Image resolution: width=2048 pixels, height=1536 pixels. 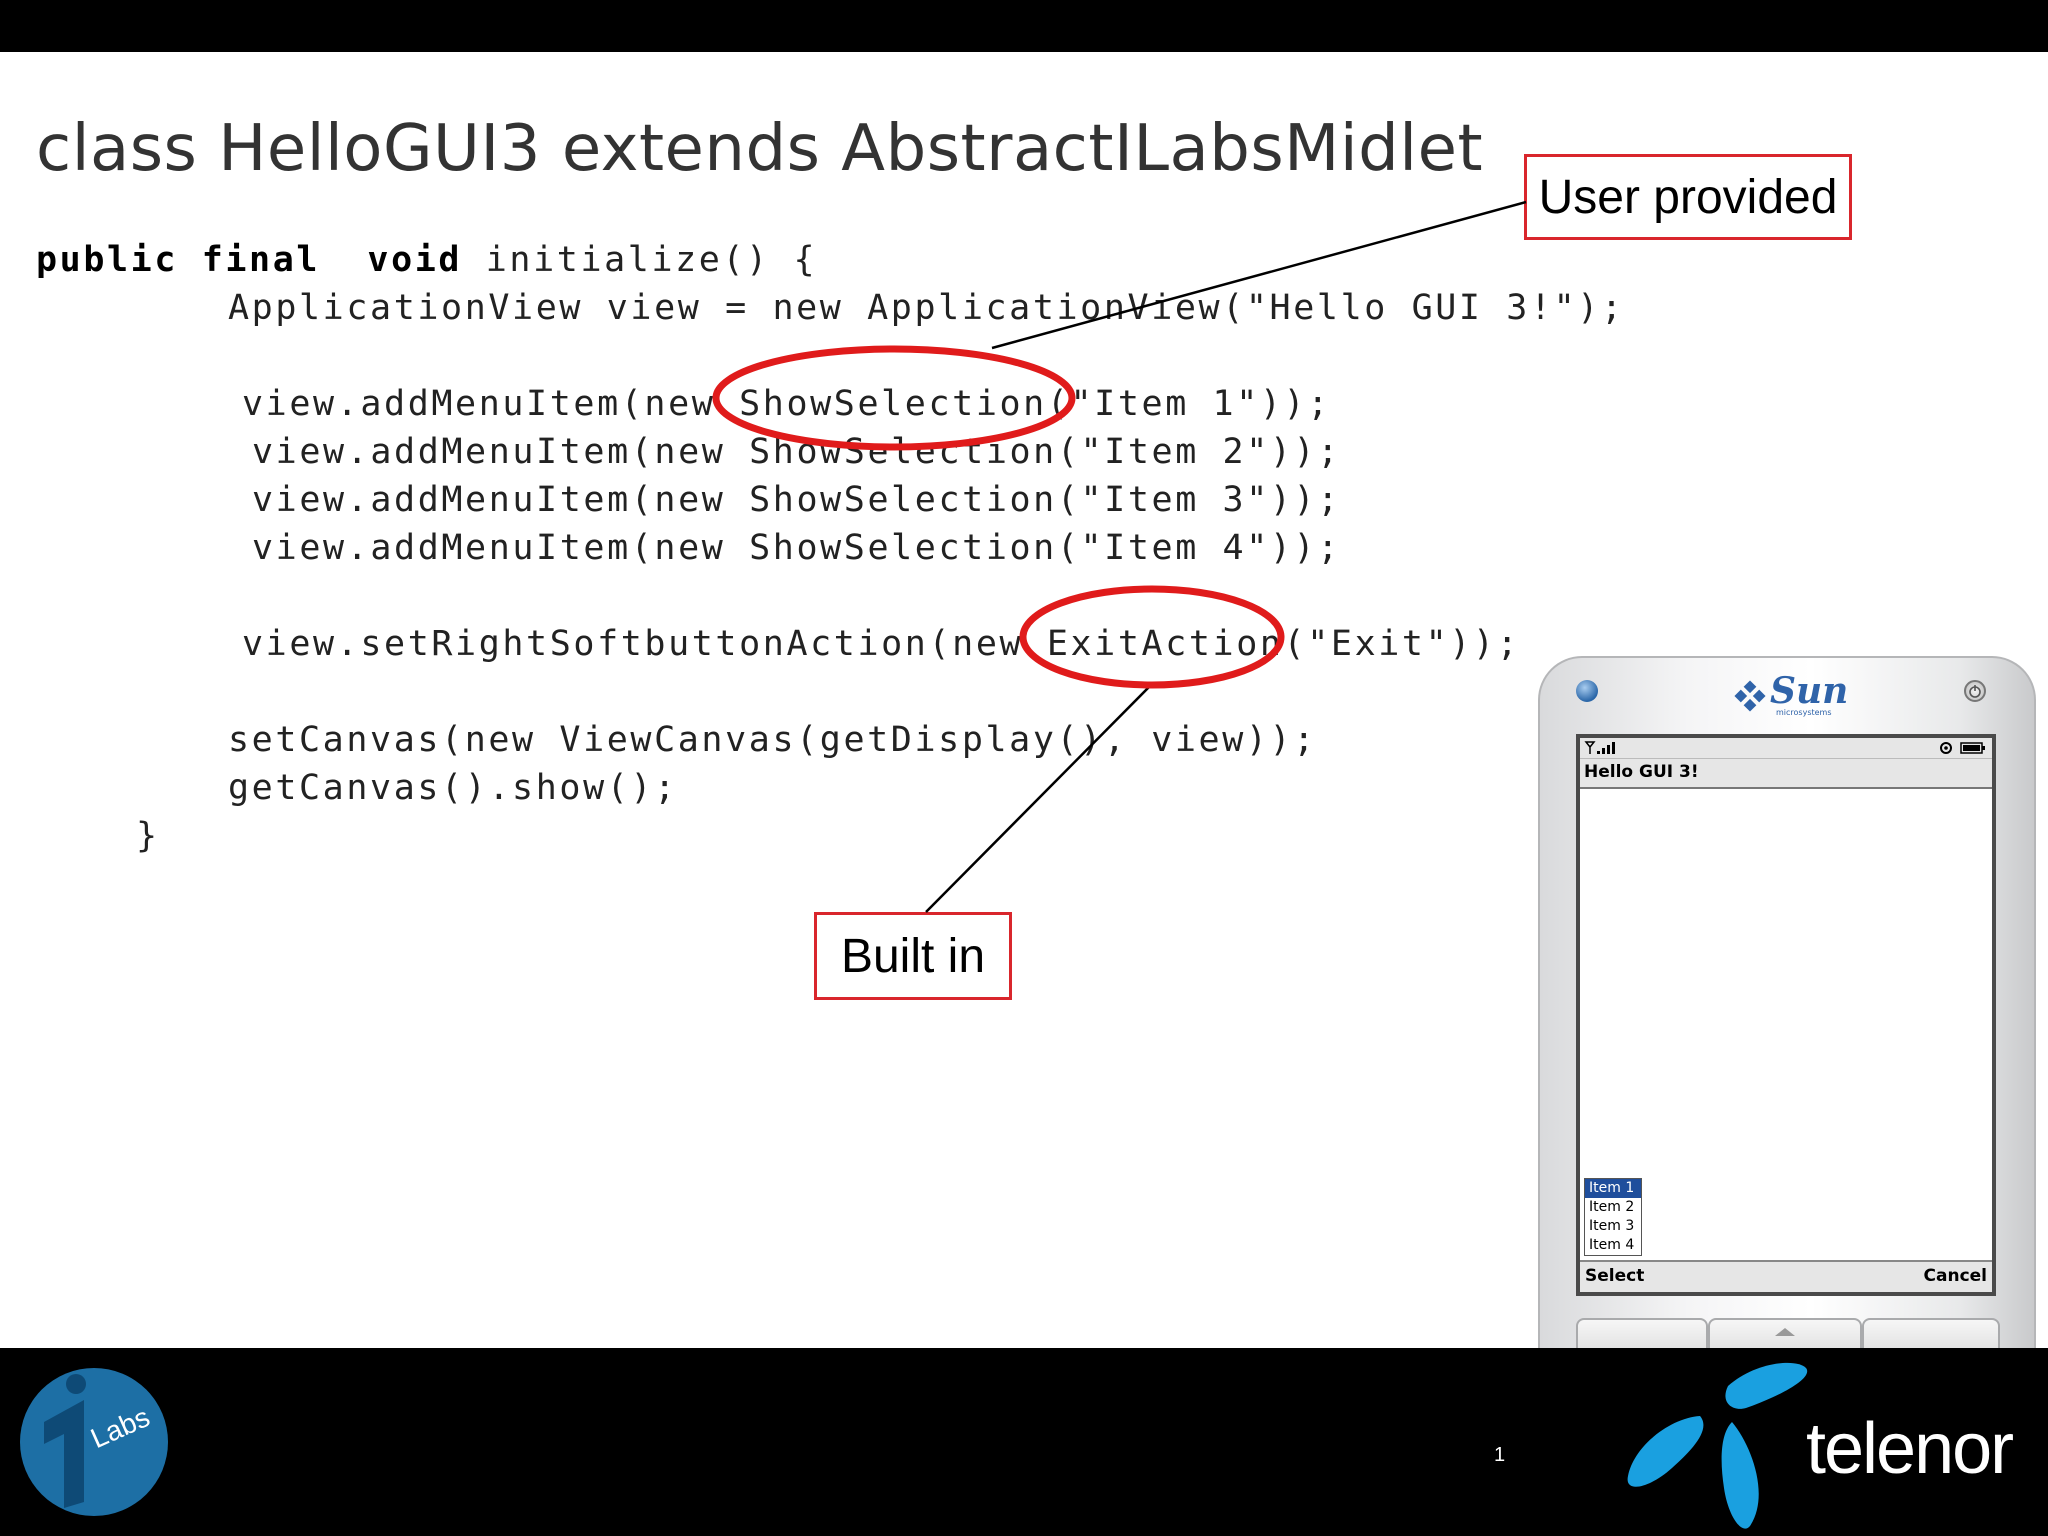 I want to click on menu-item-4: Item 4, so click(x=1613, y=1245).